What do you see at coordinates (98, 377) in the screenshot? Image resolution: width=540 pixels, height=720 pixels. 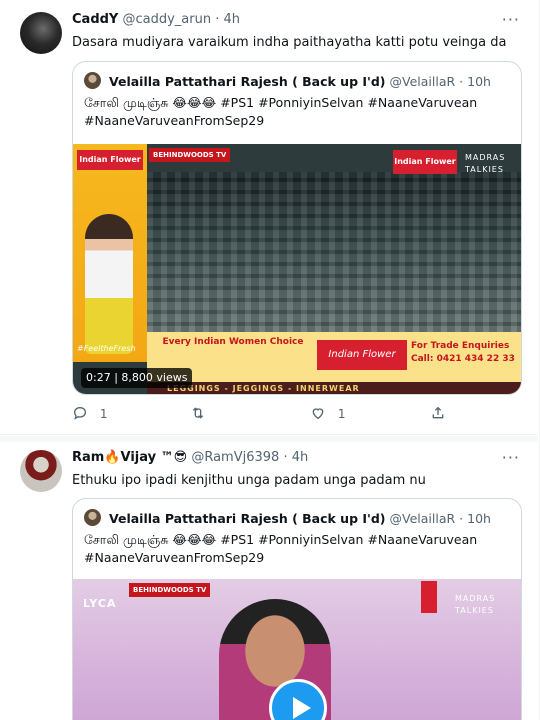 I see `video-duration: 0:27` at bounding box center [98, 377].